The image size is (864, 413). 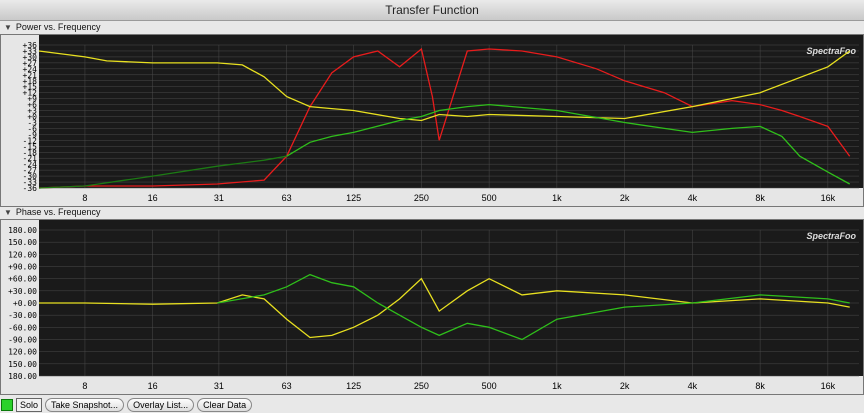 What do you see at coordinates (30, 188) in the screenshot?
I see `y-tick-label: -36` at bounding box center [30, 188].